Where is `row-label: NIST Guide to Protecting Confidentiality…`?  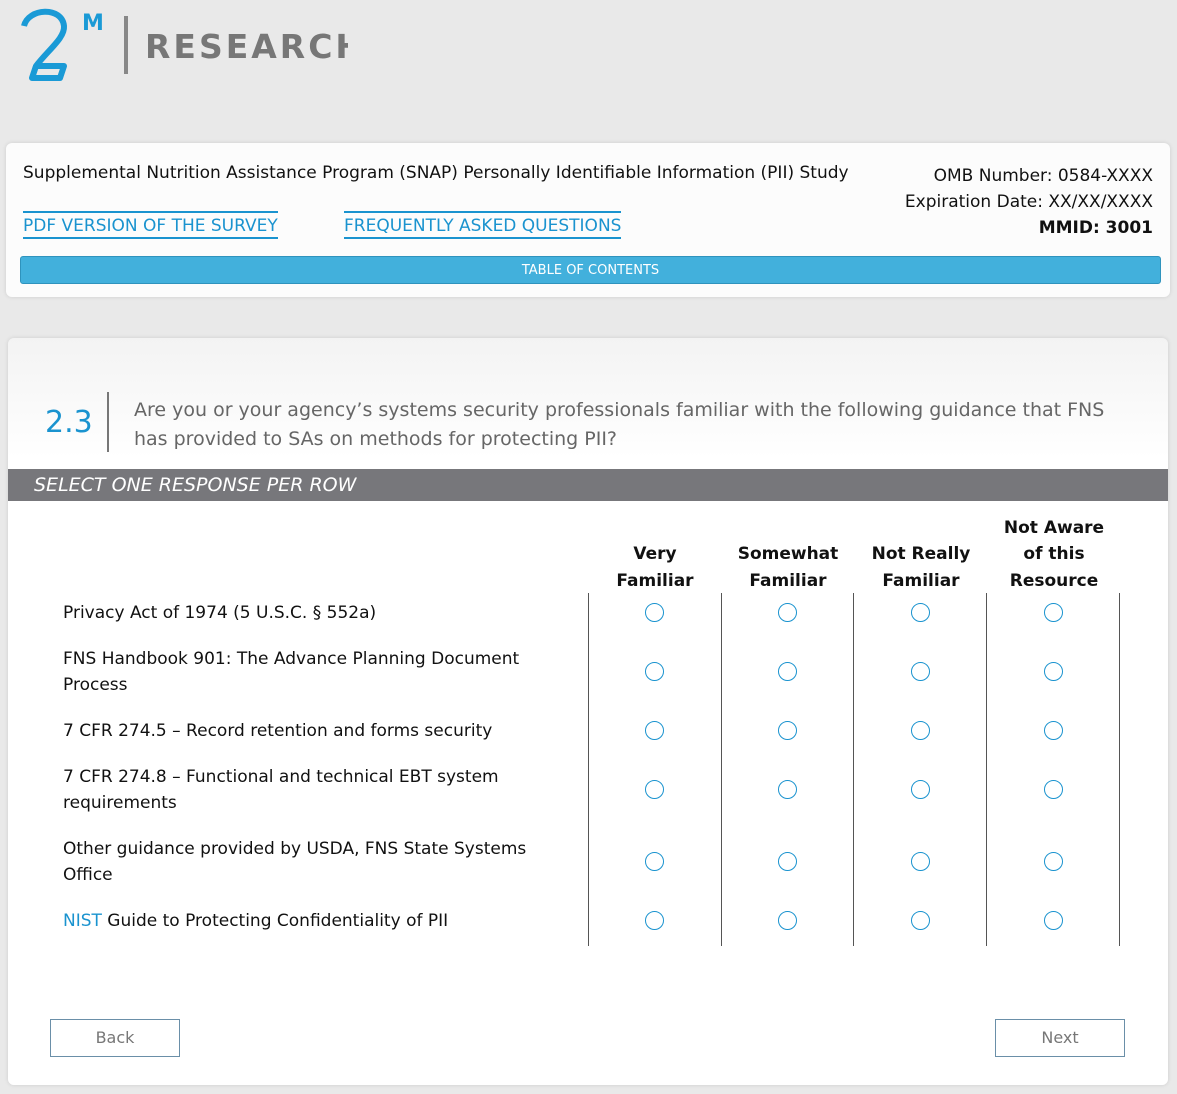
row-label: NIST Guide to Protecting Confidentiality… is located at coordinates (313, 921).